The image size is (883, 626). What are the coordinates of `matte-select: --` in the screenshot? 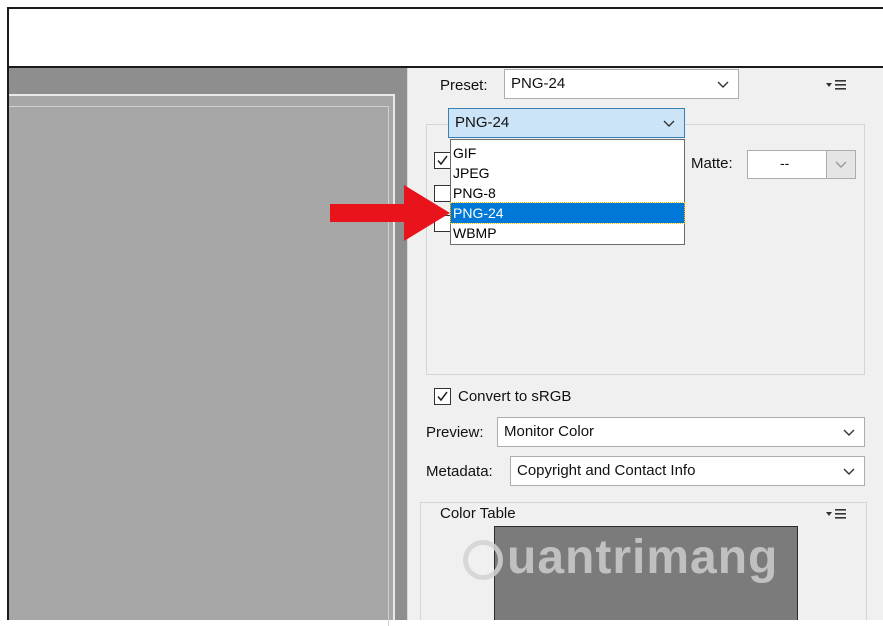 It's located at (801, 164).